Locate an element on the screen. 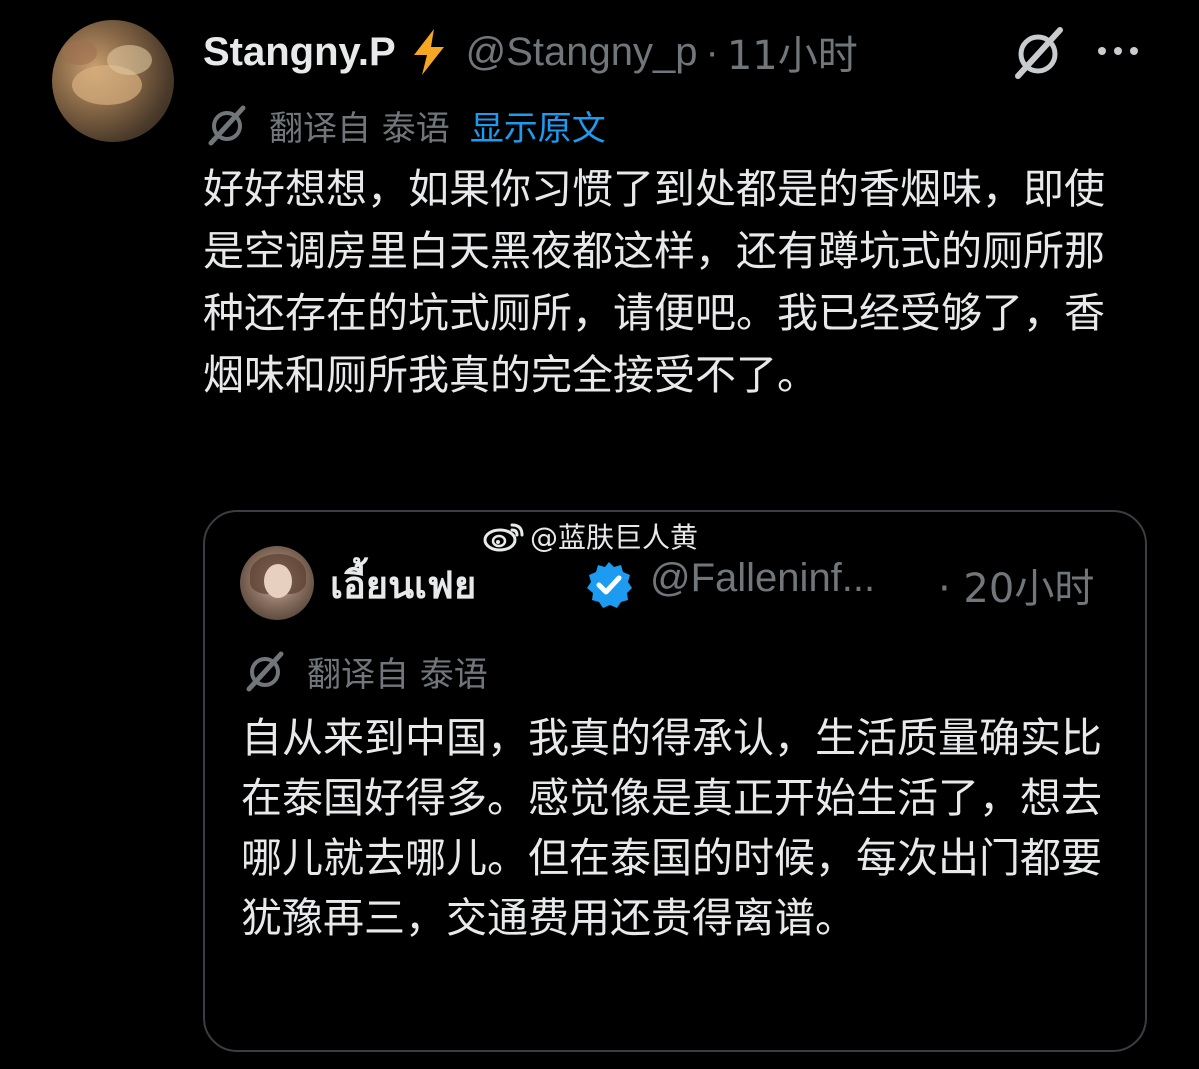 The image size is (1199, 1069). tweet-header: Stangny.P @Stangny_p · 11小时 is located at coordinates (530, 52).